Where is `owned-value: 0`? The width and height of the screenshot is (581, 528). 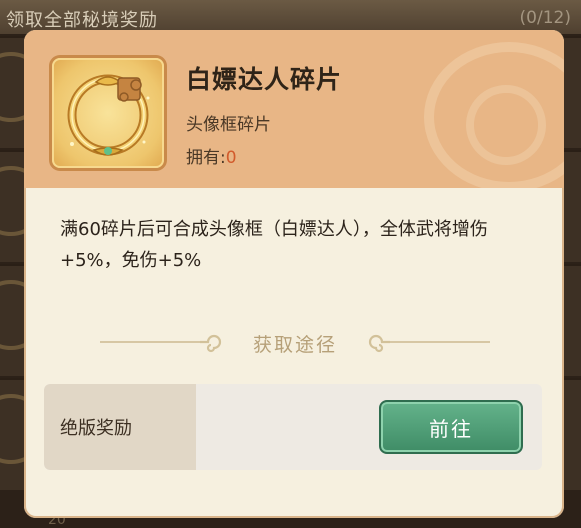 owned-value: 0 is located at coordinates (231, 158).